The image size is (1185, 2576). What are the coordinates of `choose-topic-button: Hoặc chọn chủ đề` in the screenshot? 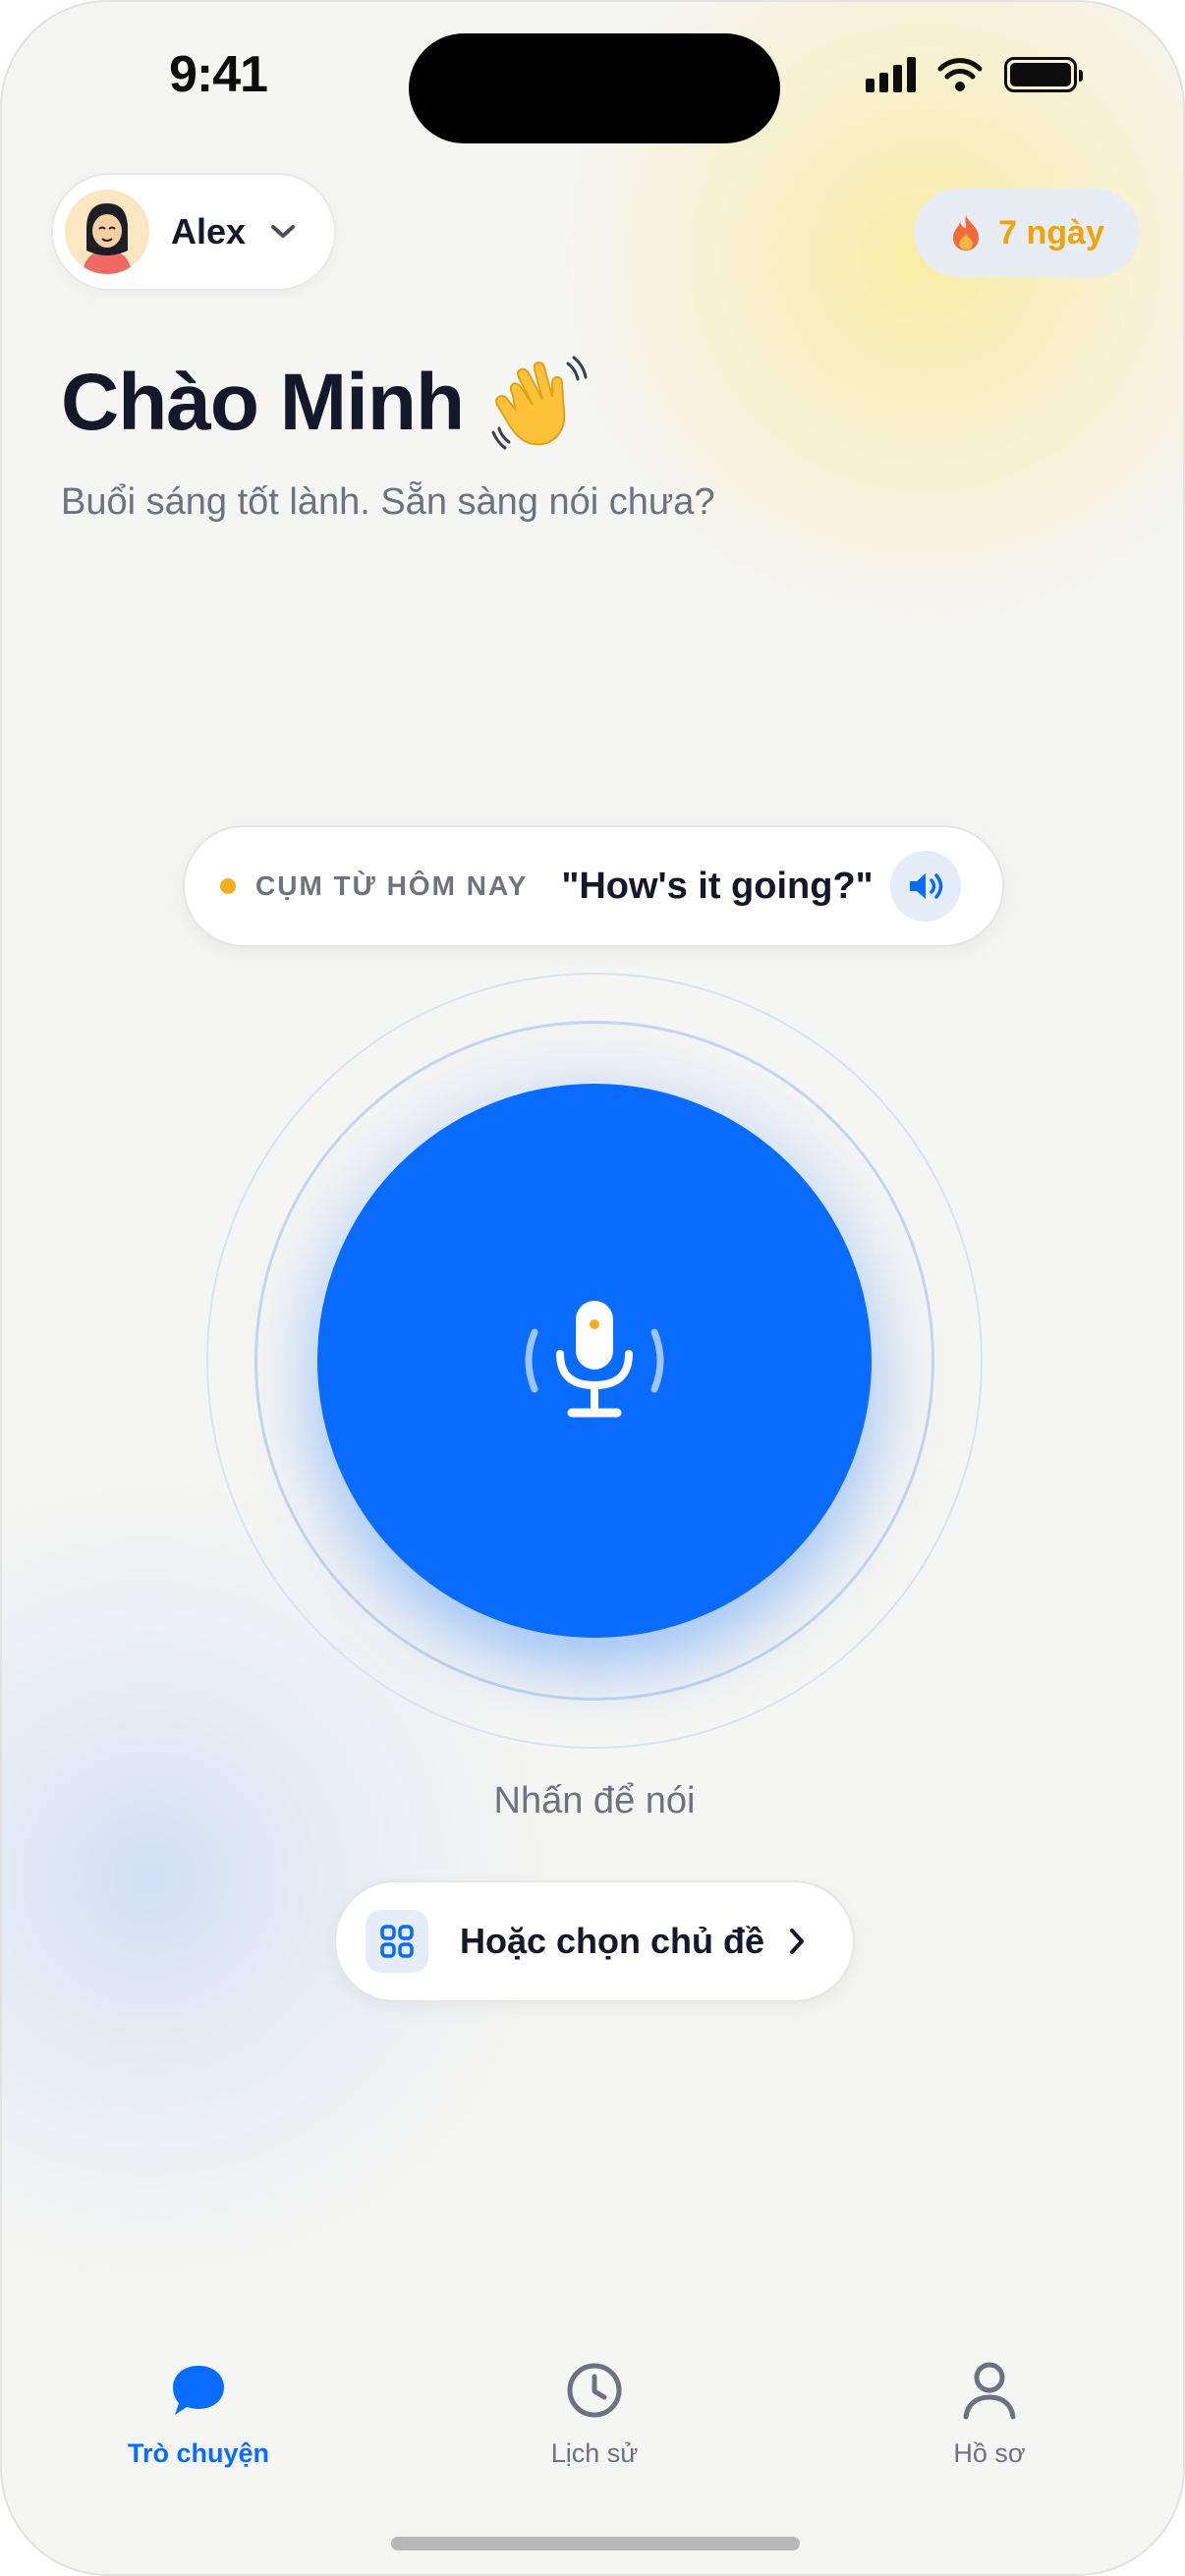 It's located at (594, 1941).